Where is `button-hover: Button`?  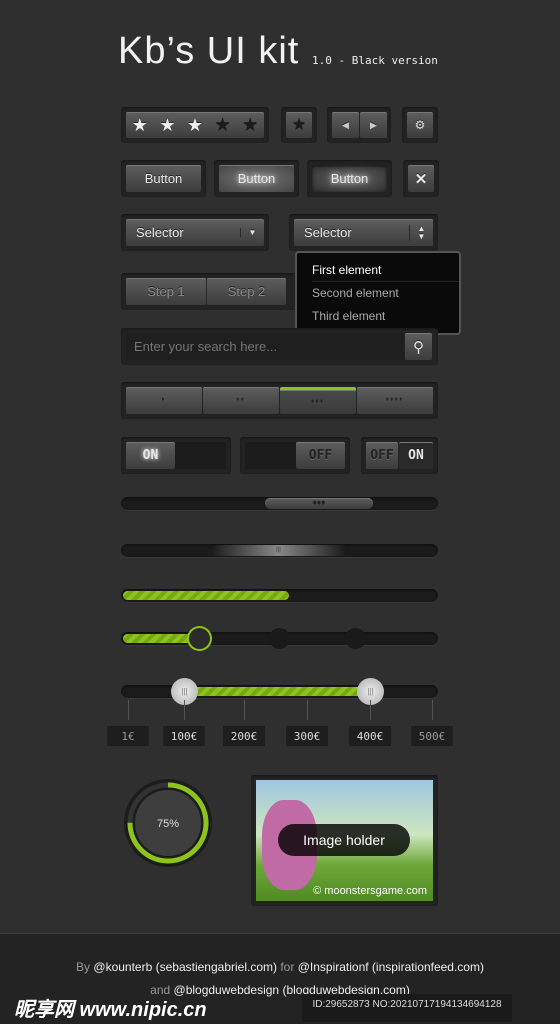
button-hover: Button is located at coordinates (256, 178).